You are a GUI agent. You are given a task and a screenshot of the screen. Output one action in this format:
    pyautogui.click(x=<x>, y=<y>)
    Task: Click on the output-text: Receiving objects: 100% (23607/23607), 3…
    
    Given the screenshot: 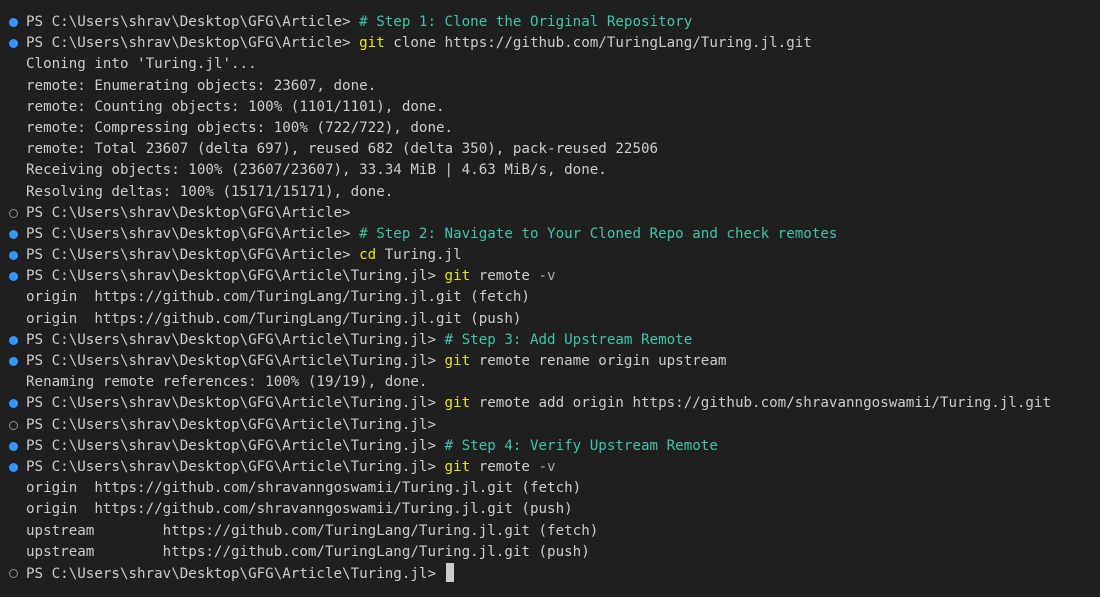 What is the action you would take?
    pyautogui.click(x=316, y=170)
    